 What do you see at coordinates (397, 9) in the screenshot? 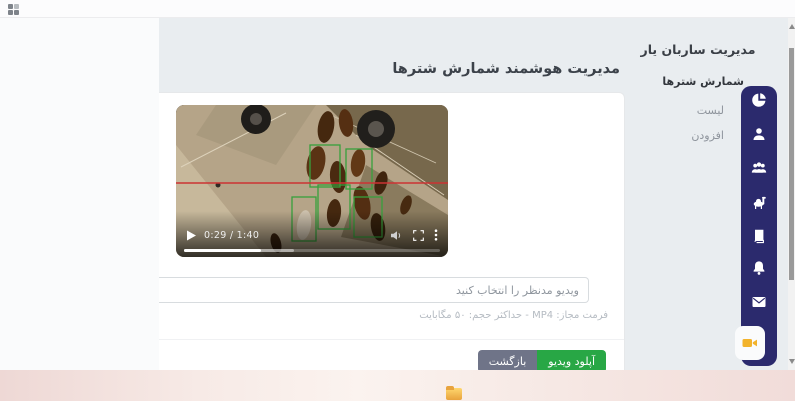
I see `browser-top-strip` at bounding box center [397, 9].